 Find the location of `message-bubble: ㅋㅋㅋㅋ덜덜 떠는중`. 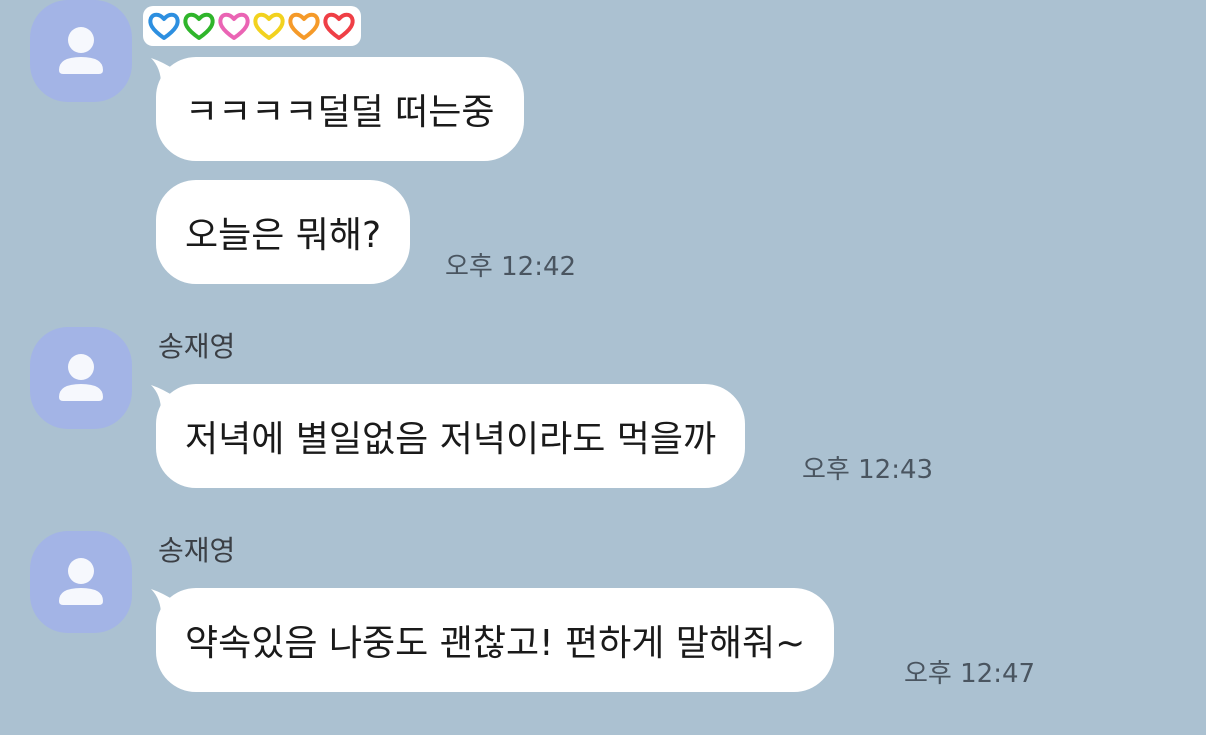

message-bubble: ㅋㅋㅋㅋ덜덜 떠는중 is located at coordinates (340, 109).